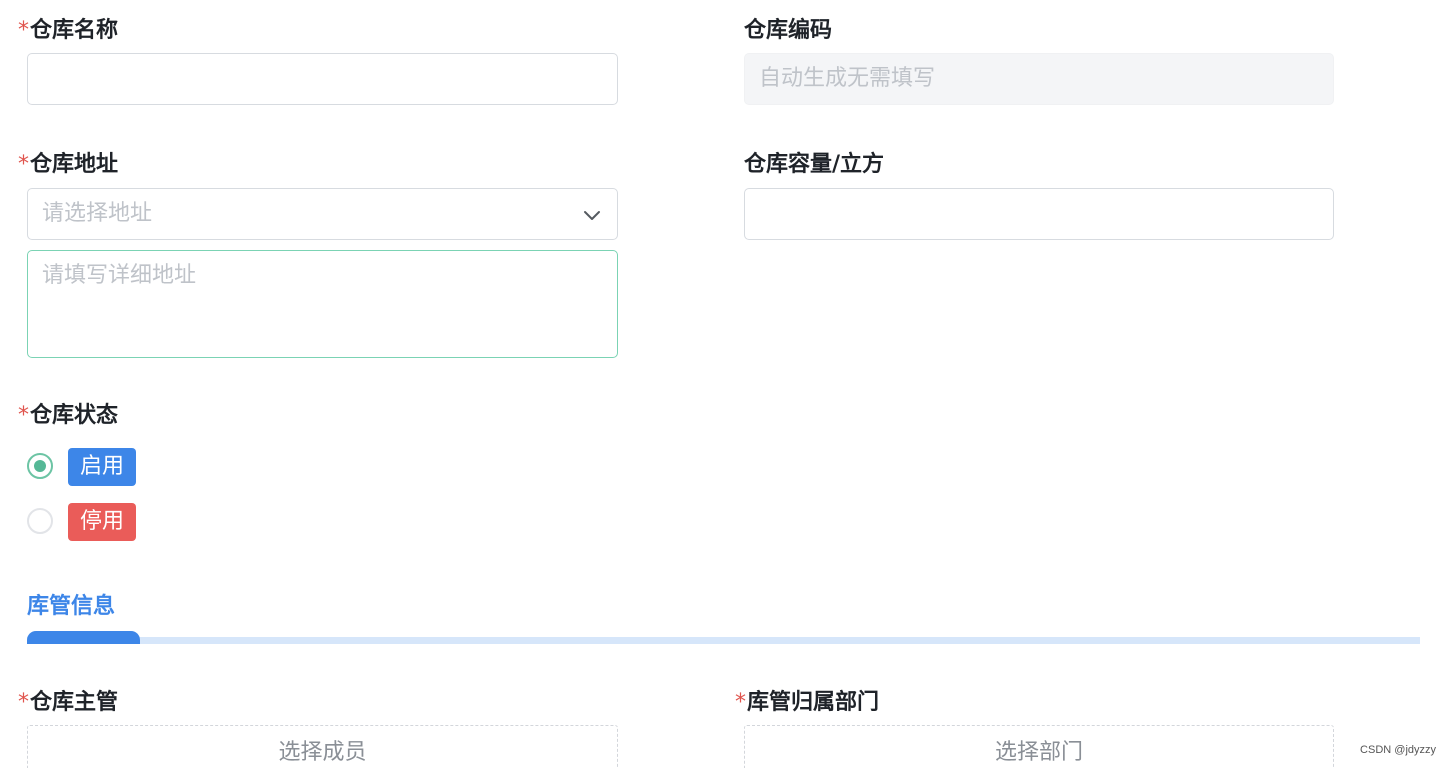  Describe the element at coordinates (322, 214) in the screenshot. I see `address-select: 请选择地址` at that location.